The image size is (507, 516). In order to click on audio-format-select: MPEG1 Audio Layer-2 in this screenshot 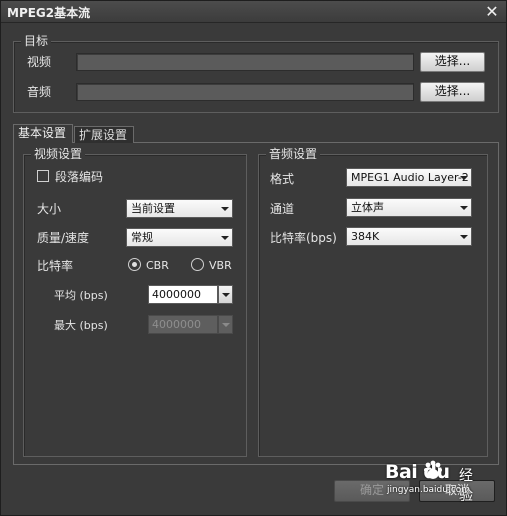, I will do `click(409, 177)`.